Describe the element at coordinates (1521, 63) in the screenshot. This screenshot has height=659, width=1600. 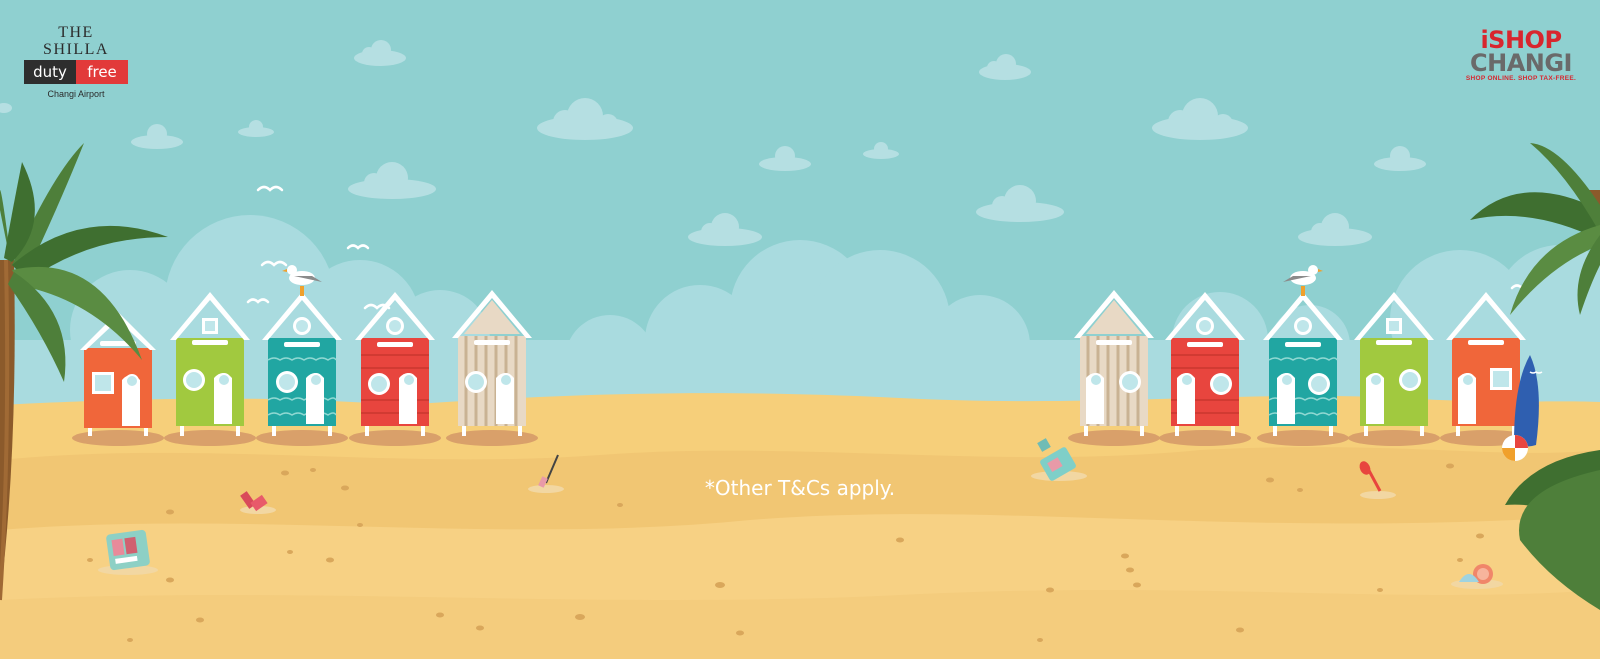
I see `changi-text: CHANGI` at that location.